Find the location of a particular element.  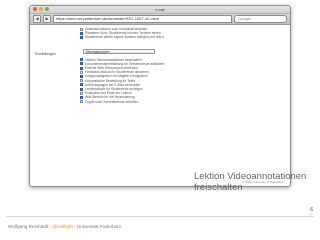

option-label: Zugriff nach Semesterende erlauben is located at coordinates (112, 101).